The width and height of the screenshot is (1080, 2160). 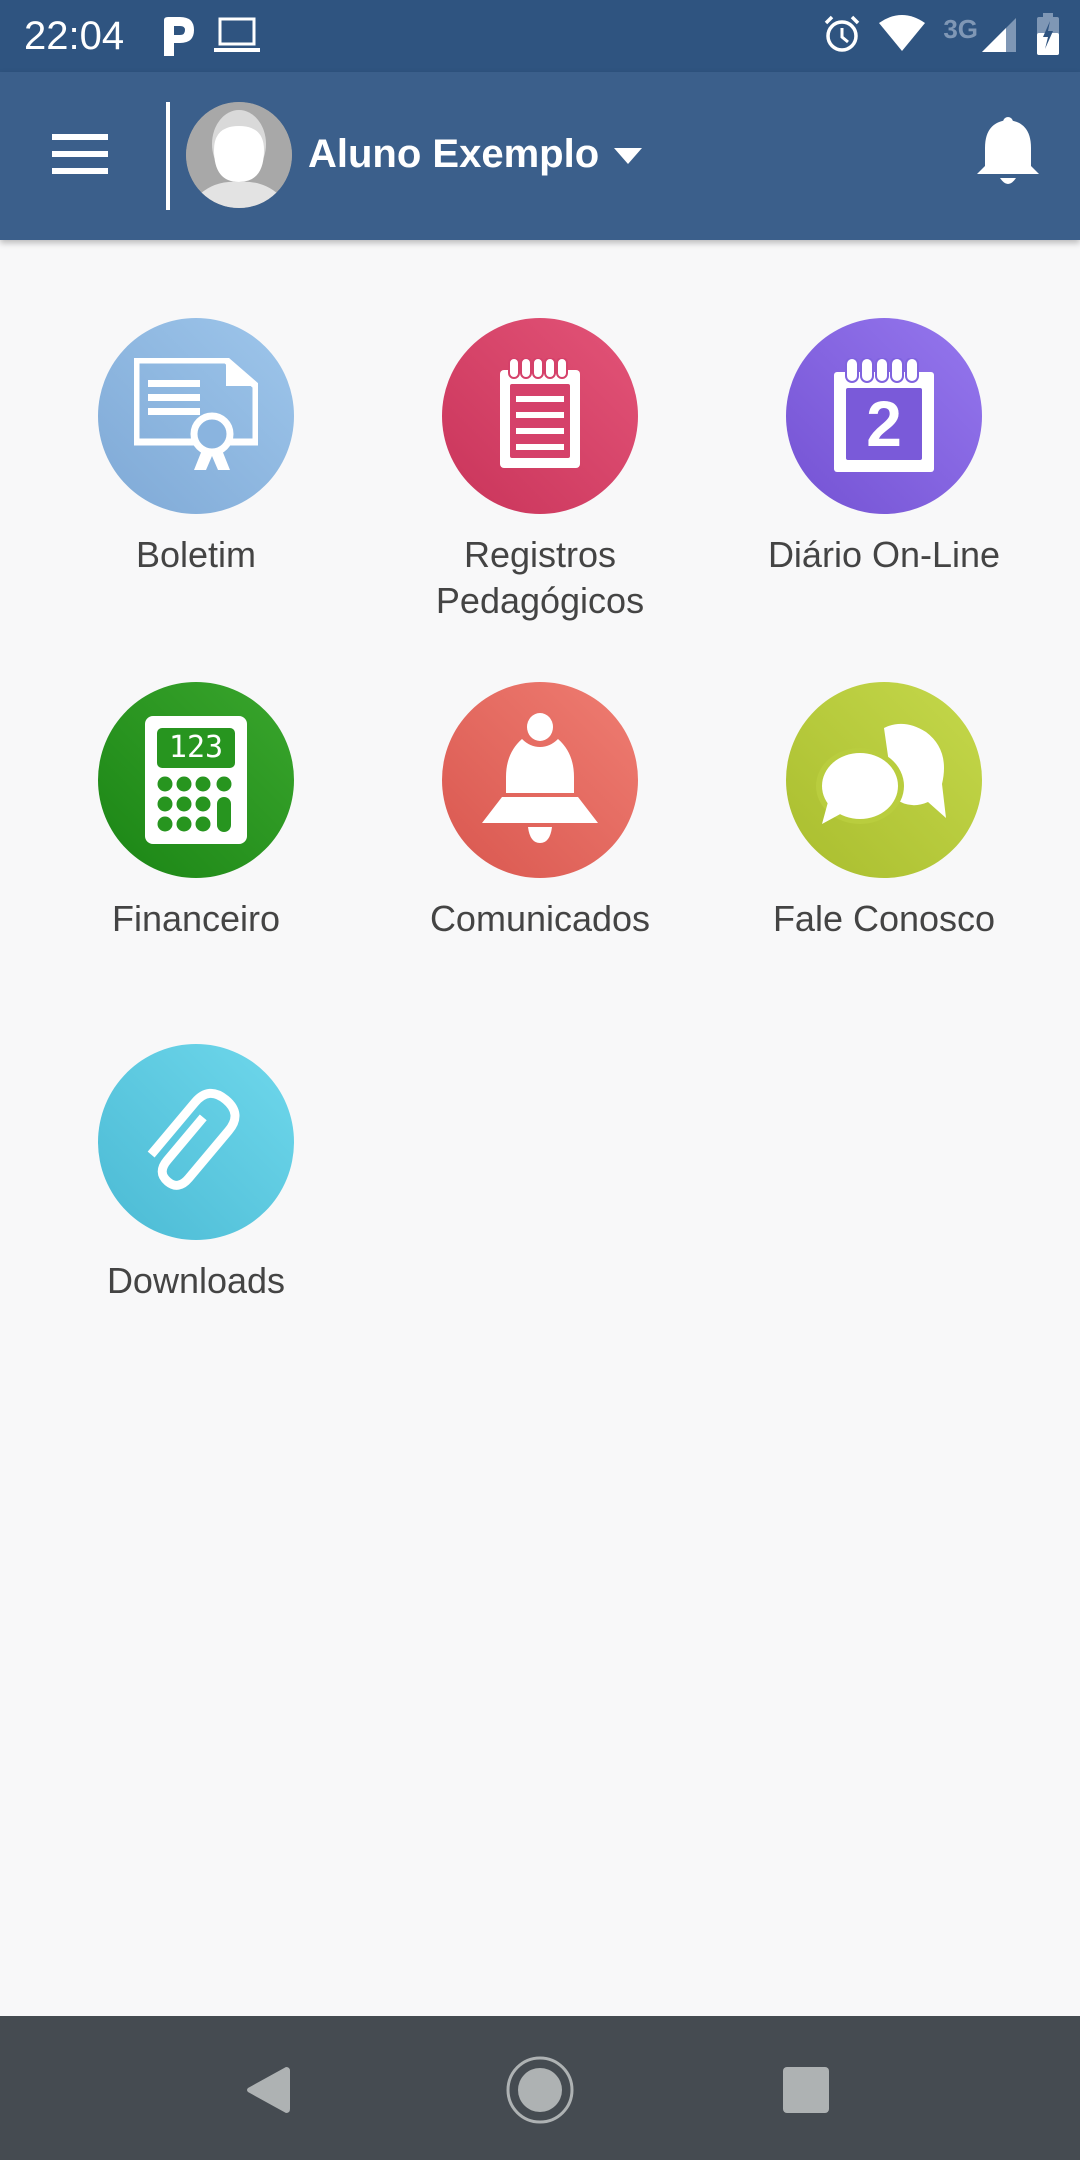 I want to click on certificate-icon, so click(x=196, y=415).